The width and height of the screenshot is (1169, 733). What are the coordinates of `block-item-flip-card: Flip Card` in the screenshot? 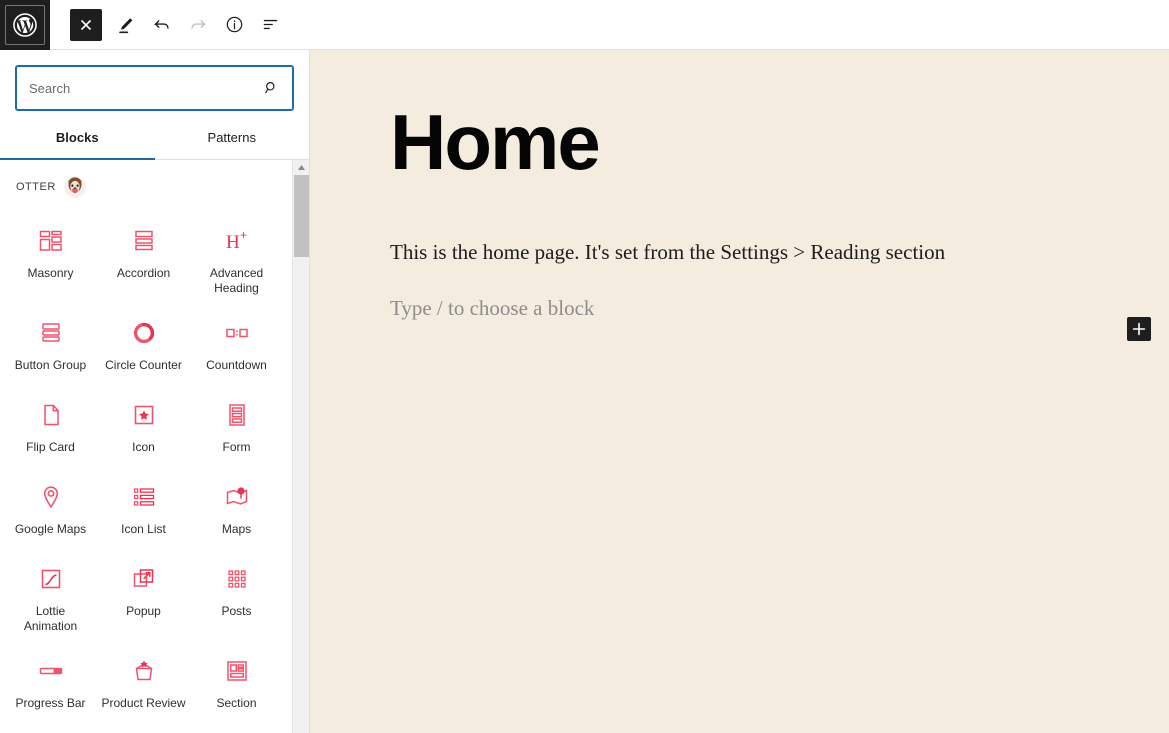 It's located at (50, 429).